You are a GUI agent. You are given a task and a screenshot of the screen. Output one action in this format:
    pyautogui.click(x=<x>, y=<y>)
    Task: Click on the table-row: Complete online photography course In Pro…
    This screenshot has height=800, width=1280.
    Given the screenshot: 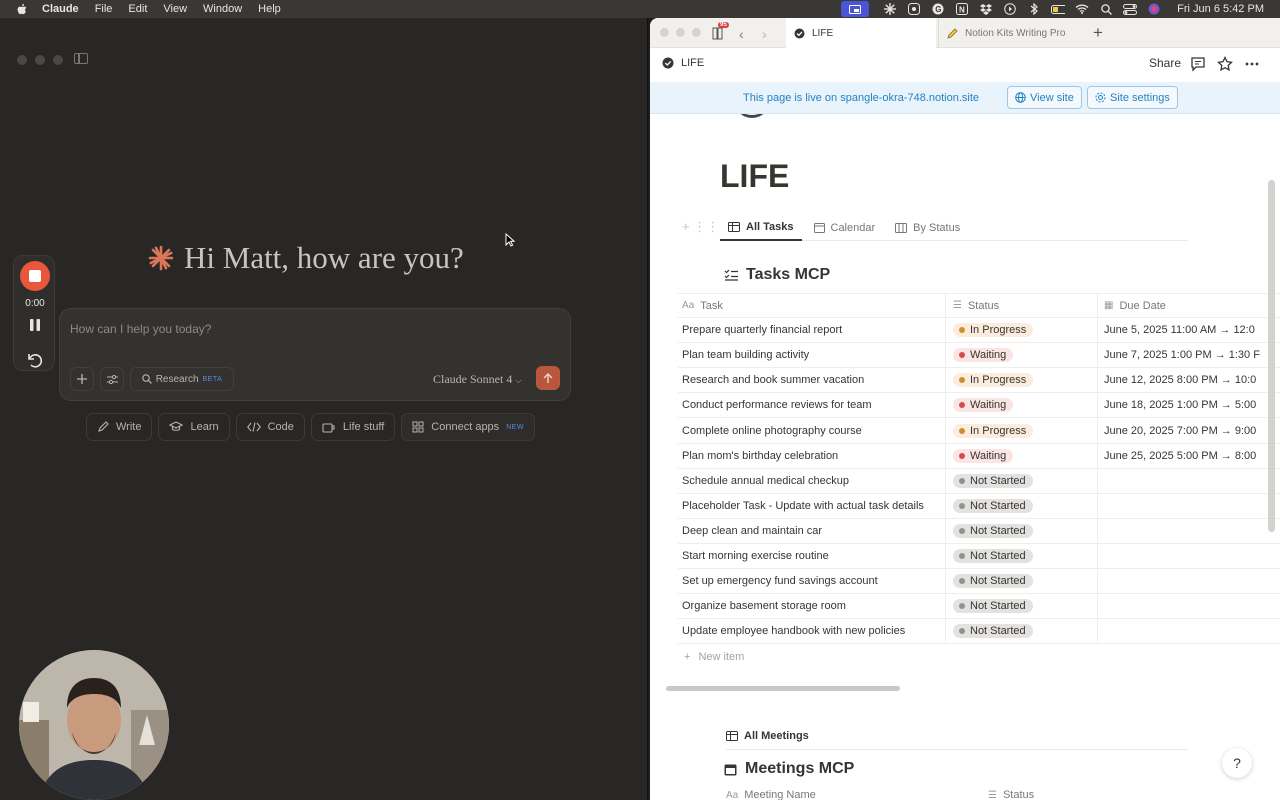 What is the action you would take?
    pyautogui.click(x=979, y=431)
    